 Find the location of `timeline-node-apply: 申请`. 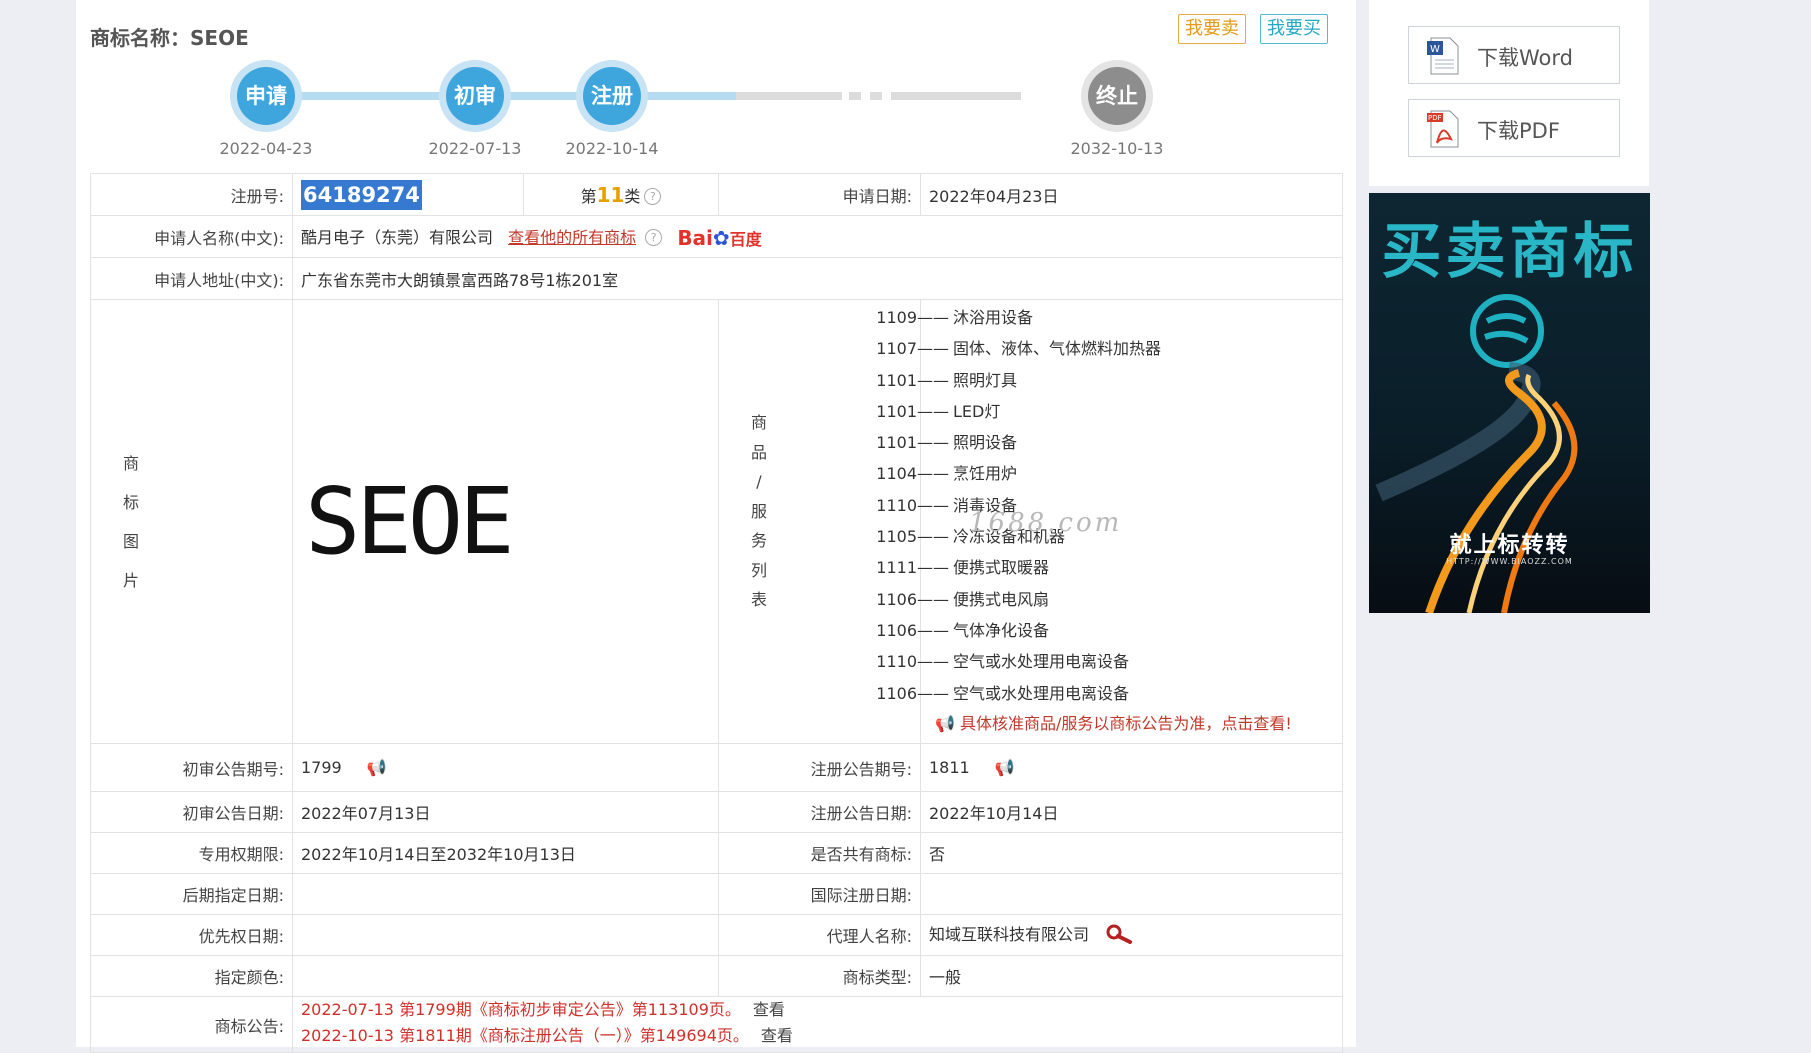

timeline-node-apply: 申请 is located at coordinates (266, 96).